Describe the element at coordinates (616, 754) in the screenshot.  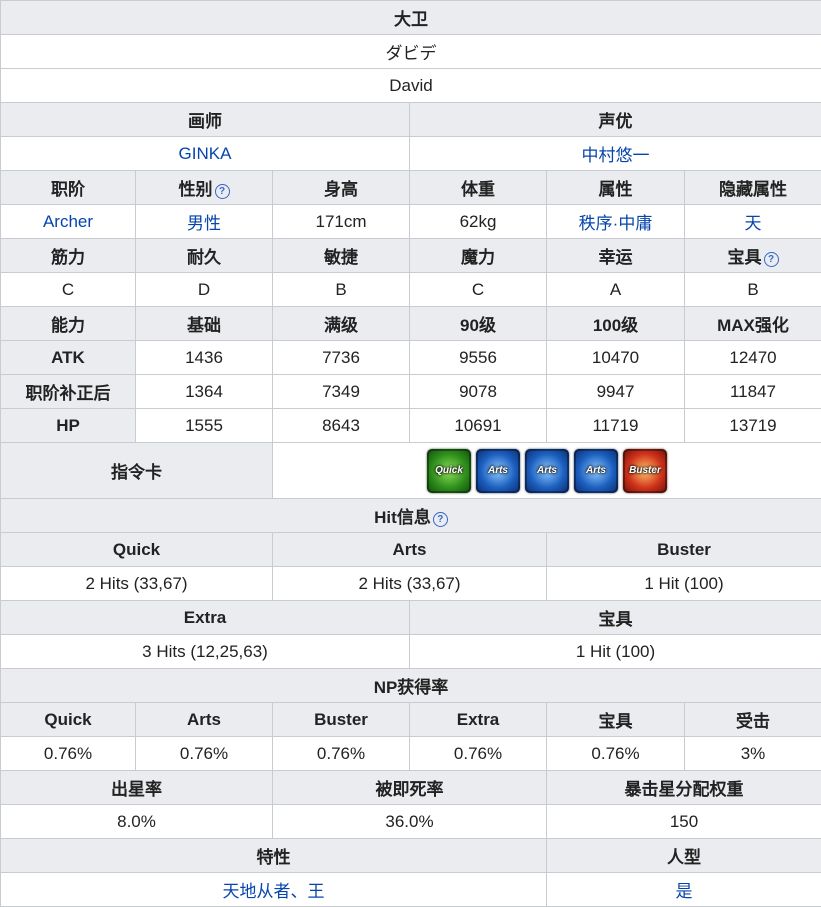
I see `np-np-value: 0.76%` at that location.